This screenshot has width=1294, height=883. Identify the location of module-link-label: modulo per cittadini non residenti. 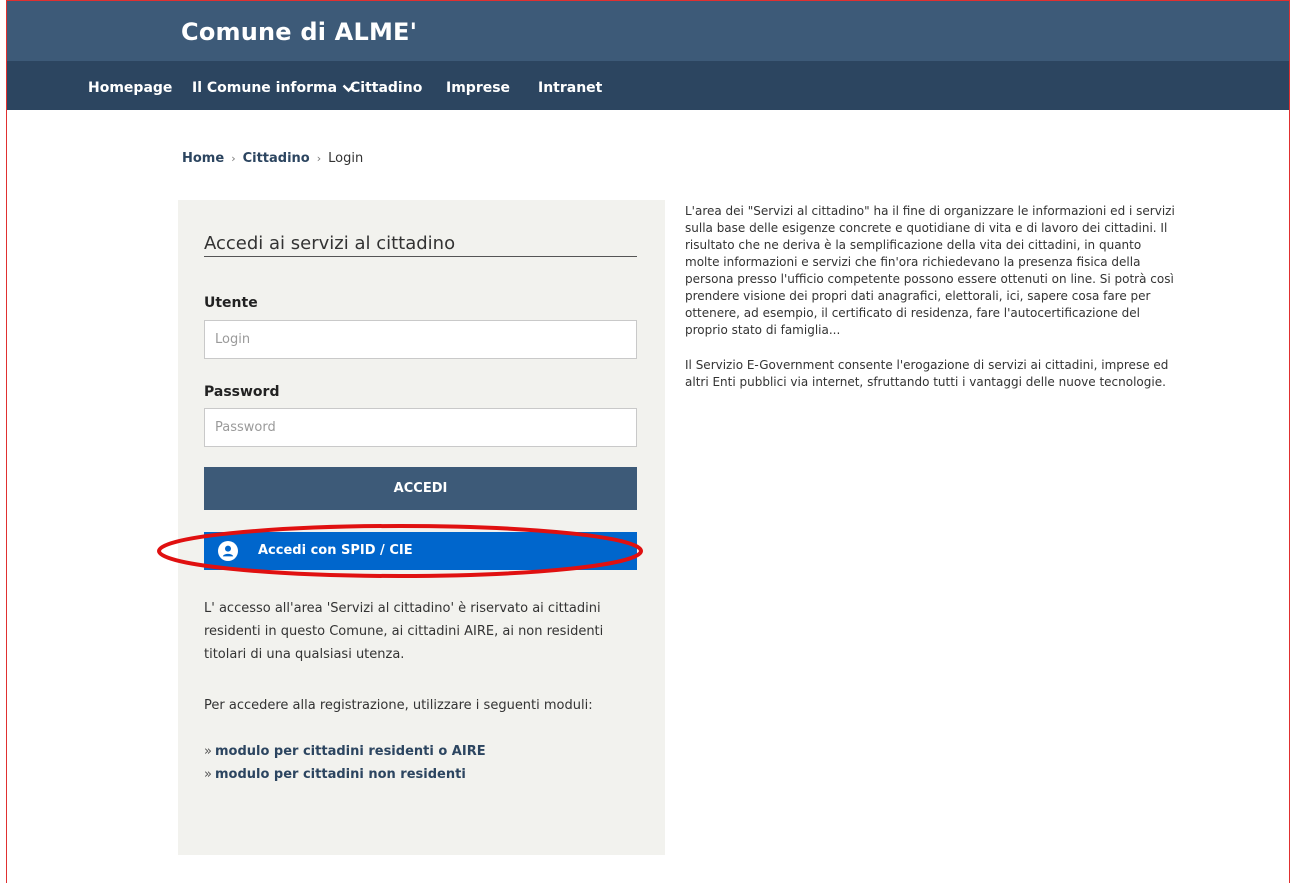
(340, 774).